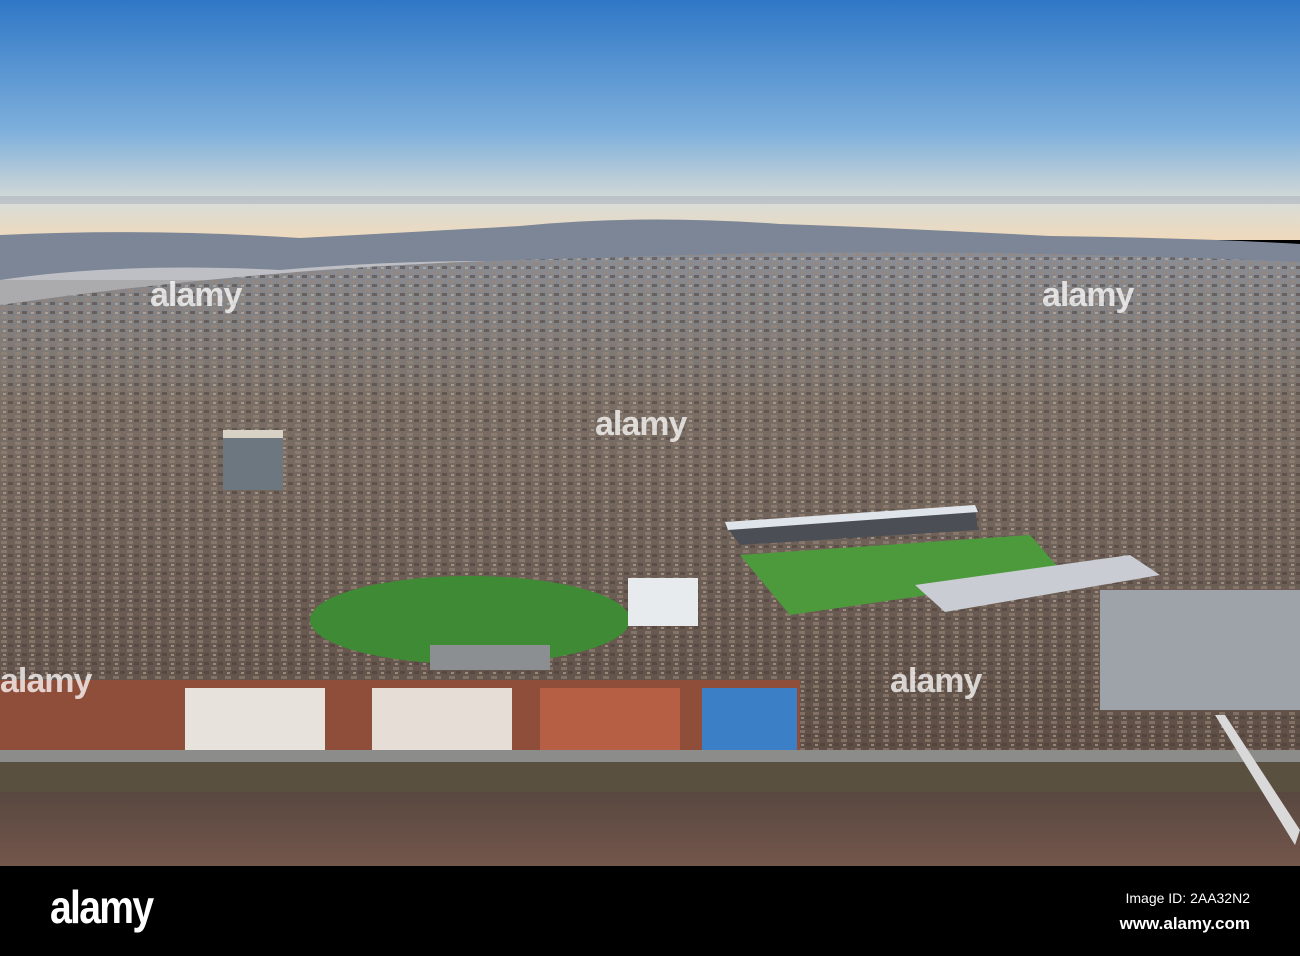 This screenshot has height=956, width=1300. I want to click on site-url: www.alamy.com, so click(1185, 924).